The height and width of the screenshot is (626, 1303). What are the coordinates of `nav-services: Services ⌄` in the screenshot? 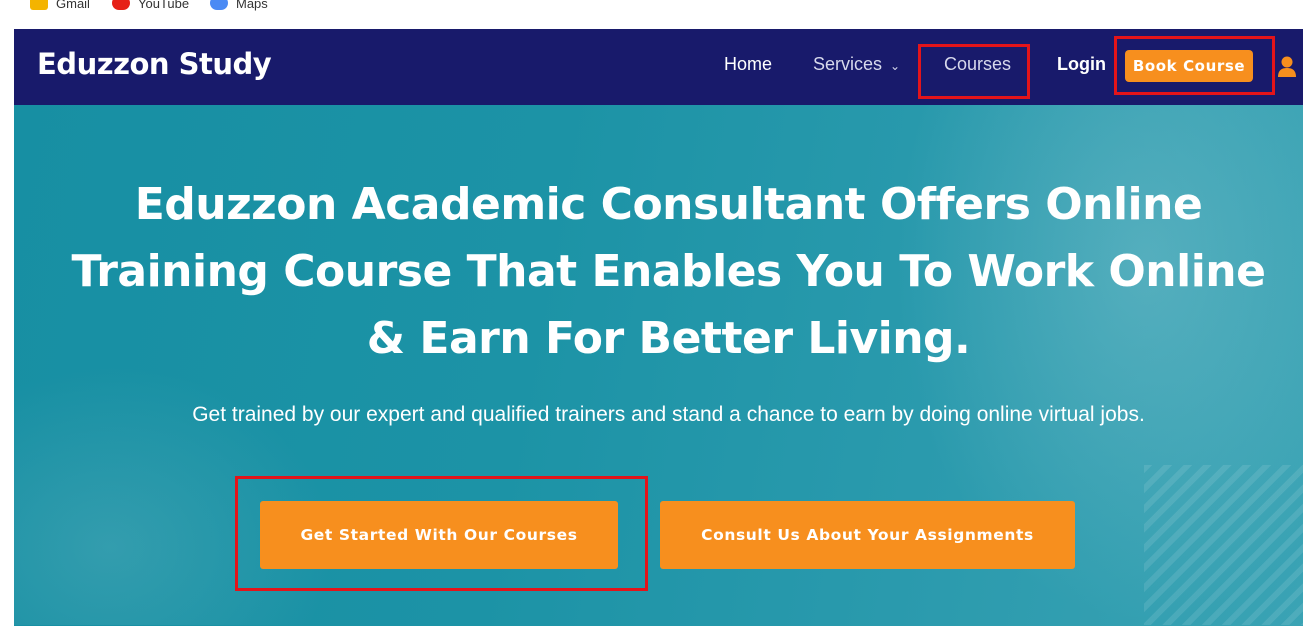 It's located at (856, 64).